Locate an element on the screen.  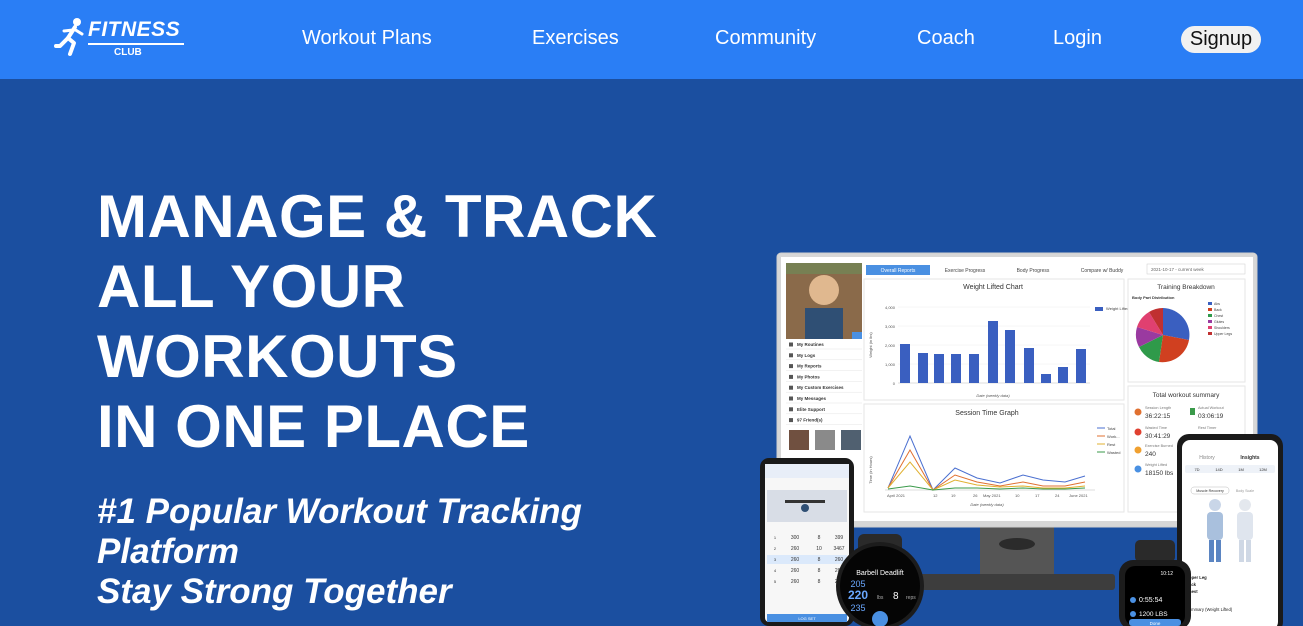
hero-headline-line: ALL YOUR is located at coordinates (251, 286).